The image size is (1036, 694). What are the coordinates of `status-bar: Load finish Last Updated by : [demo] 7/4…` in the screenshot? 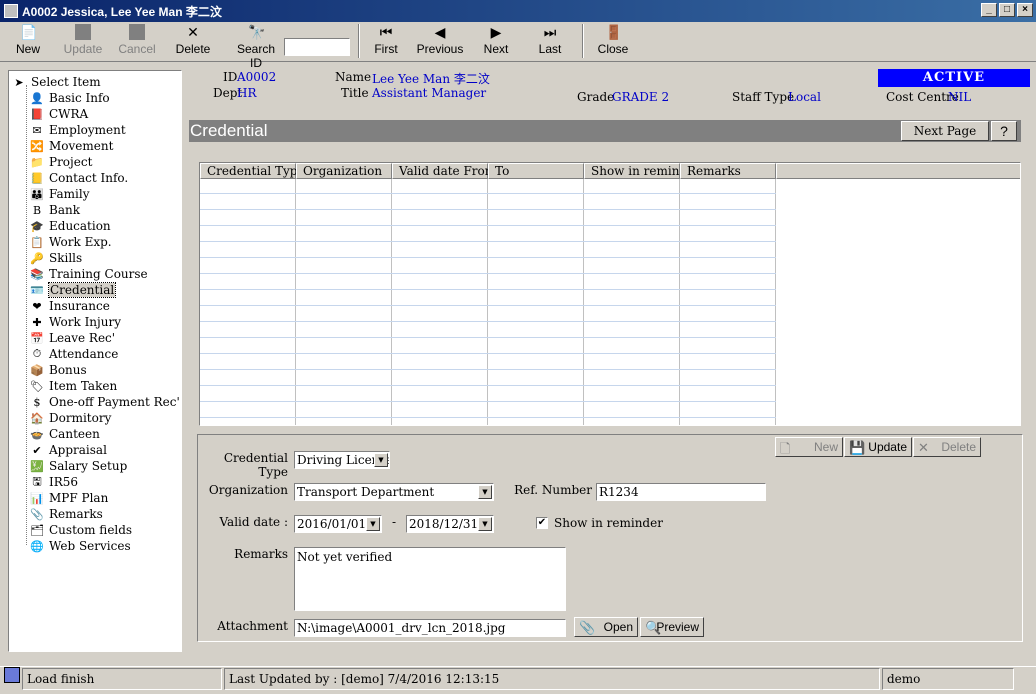 It's located at (518, 680).